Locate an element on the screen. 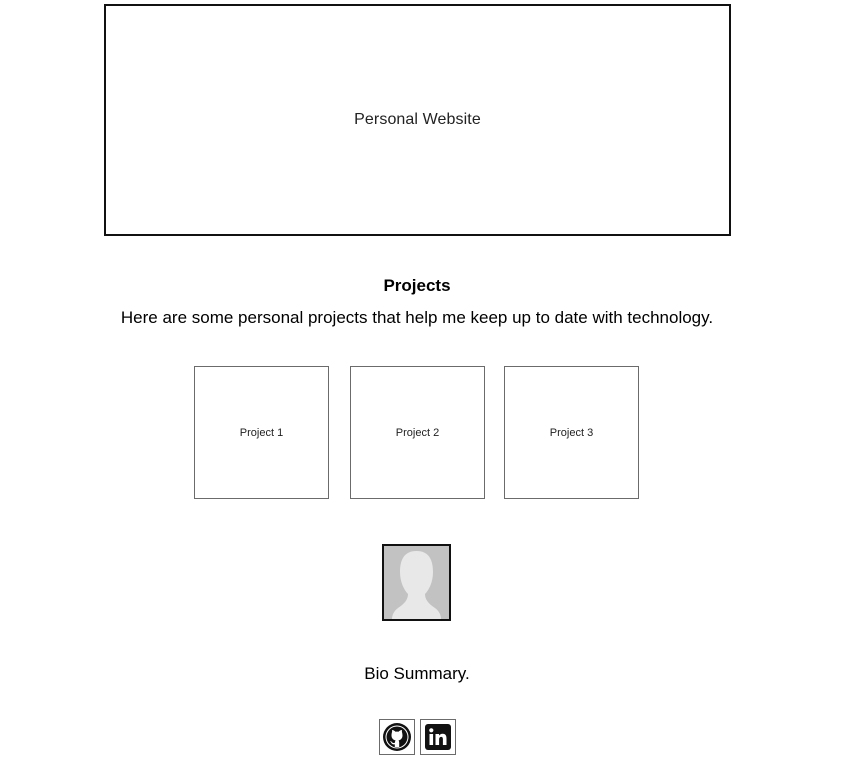  project-card-2: Project 2 is located at coordinates (417, 432).